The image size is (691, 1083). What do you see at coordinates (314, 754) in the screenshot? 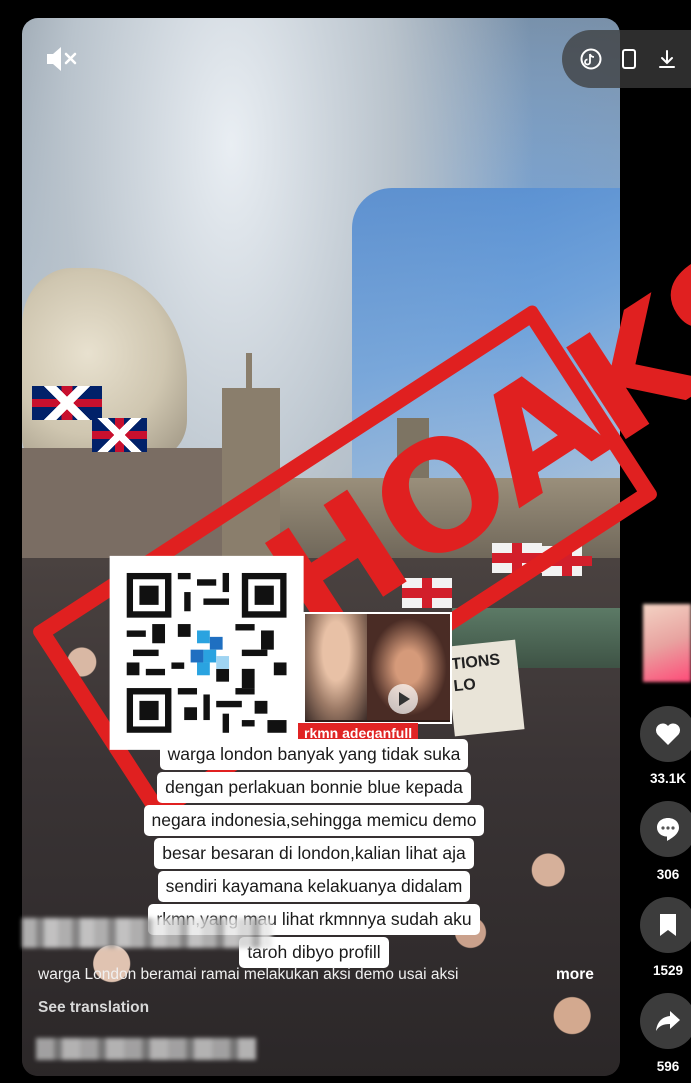
I see `caption-line: warga london banyak yang tidak suka` at bounding box center [314, 754].